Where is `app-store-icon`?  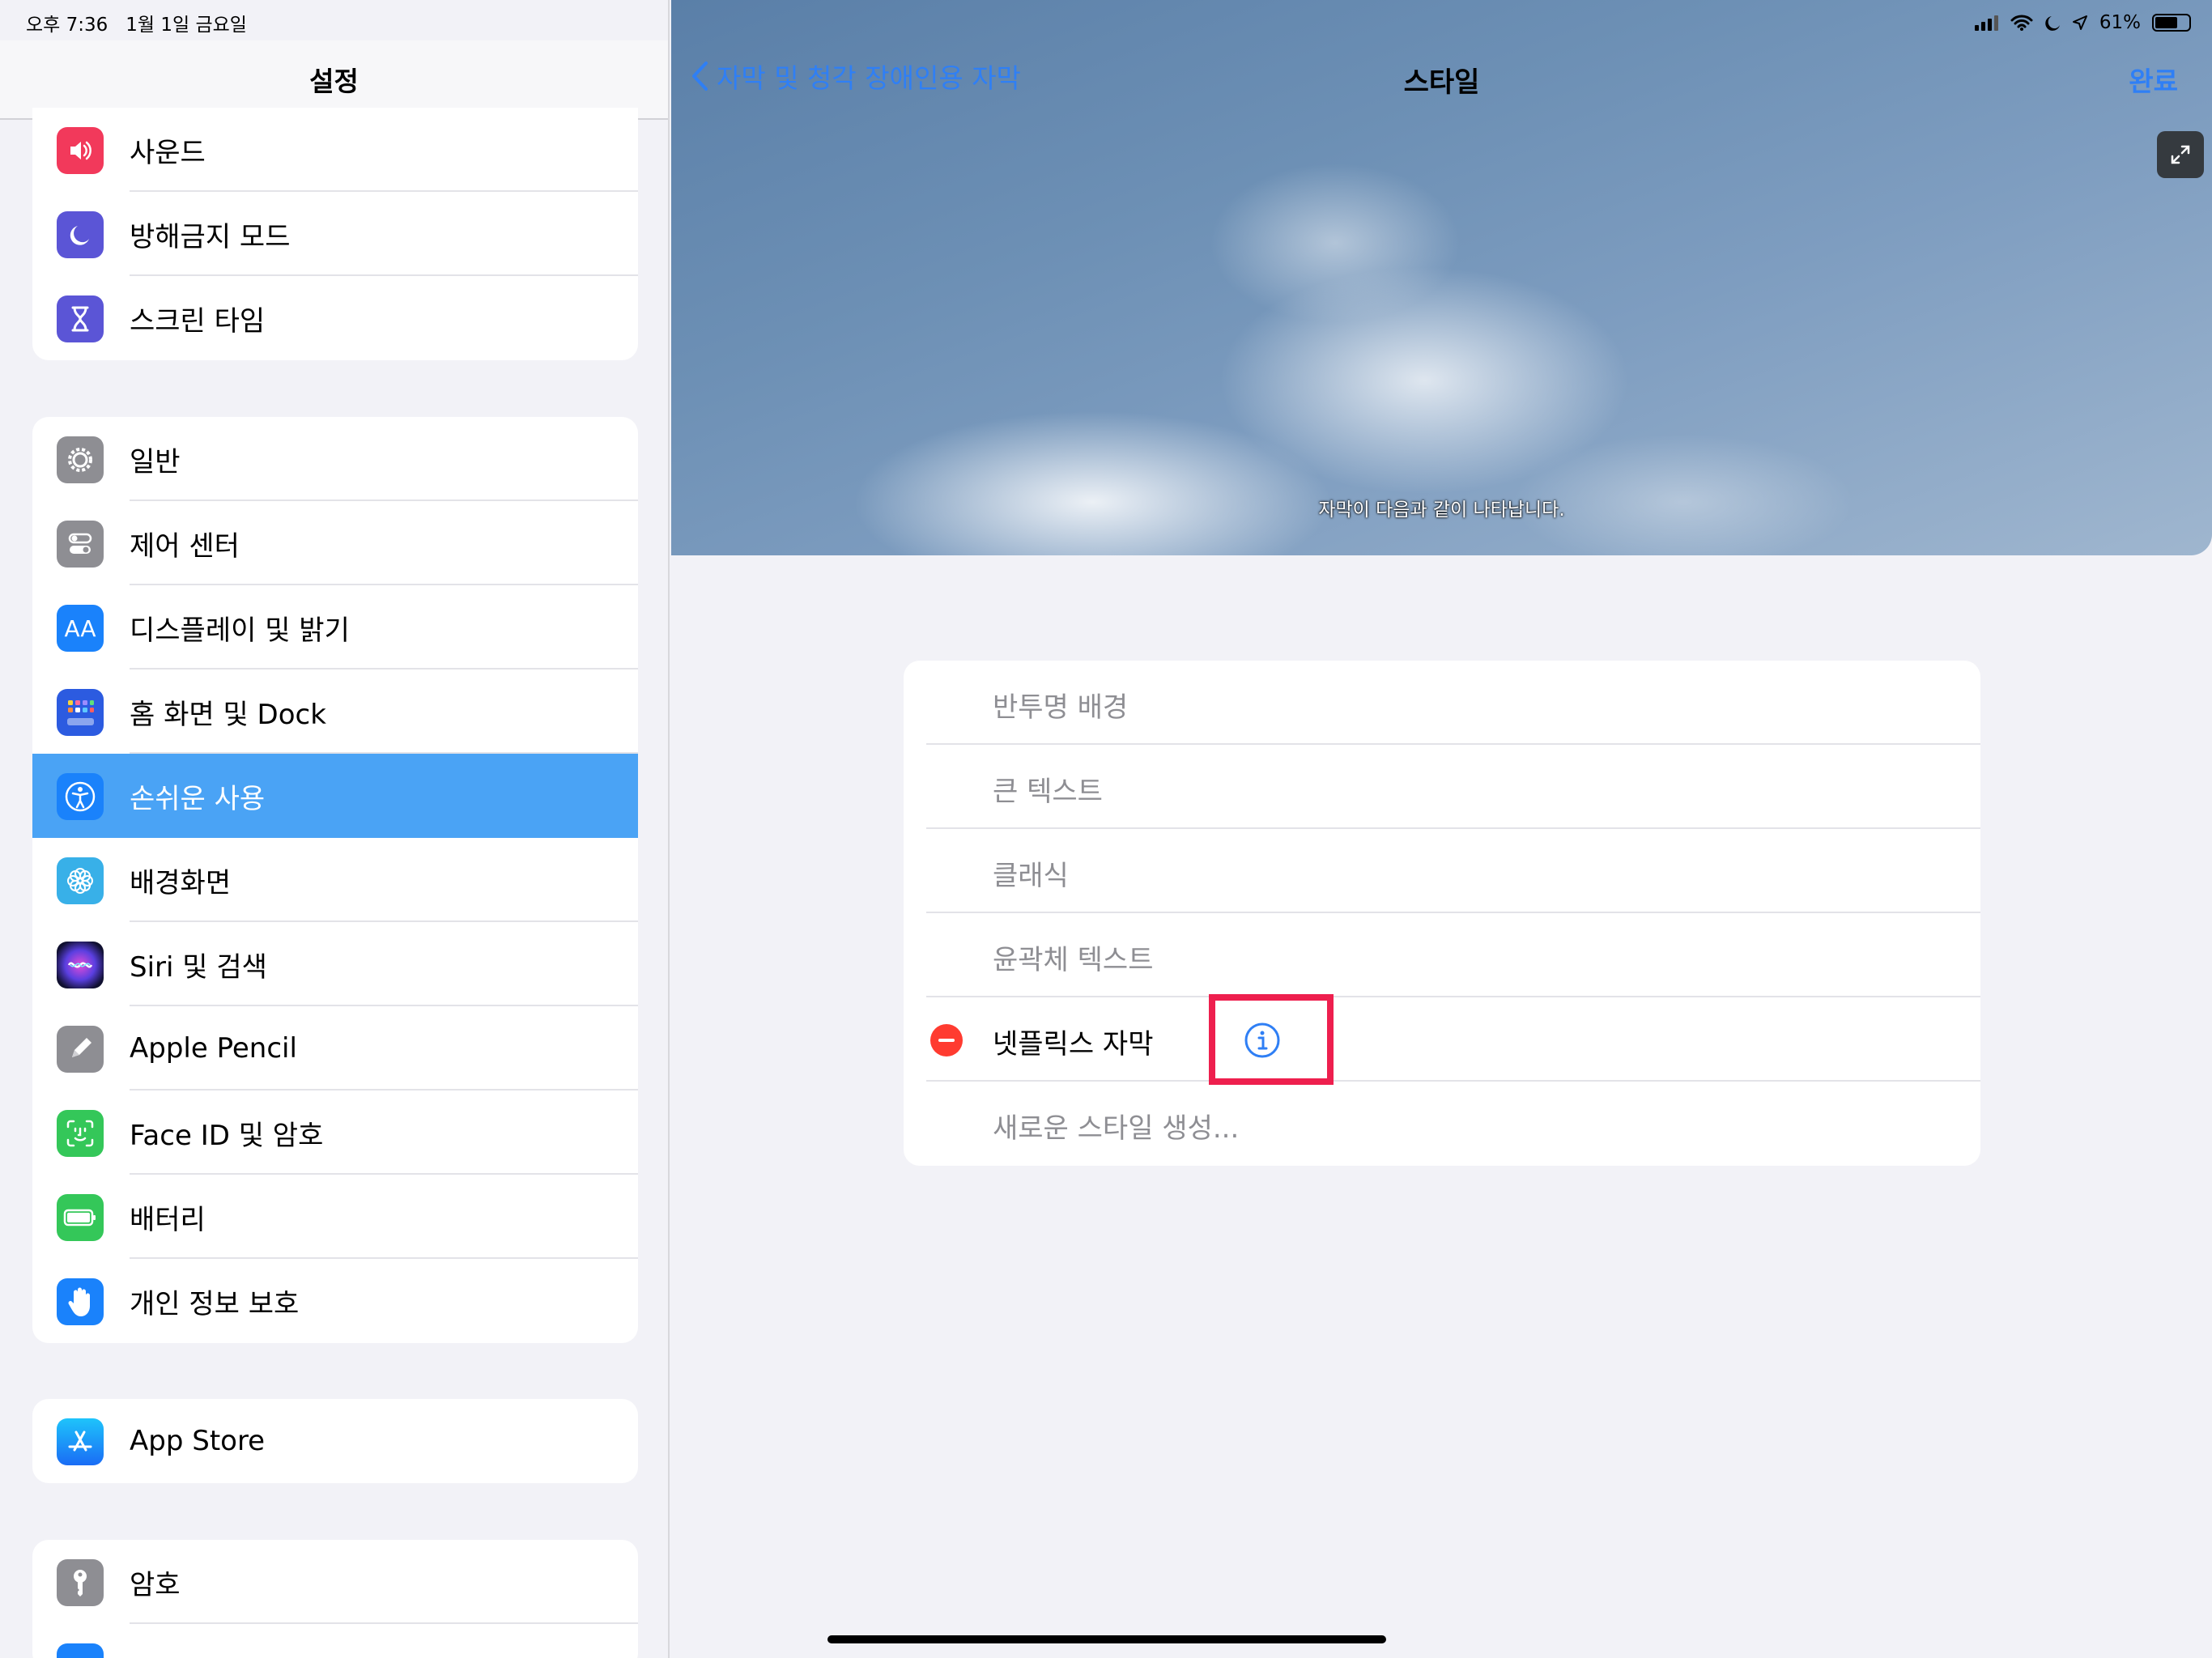
app-store-icon is located at coordinates (81, 1441).